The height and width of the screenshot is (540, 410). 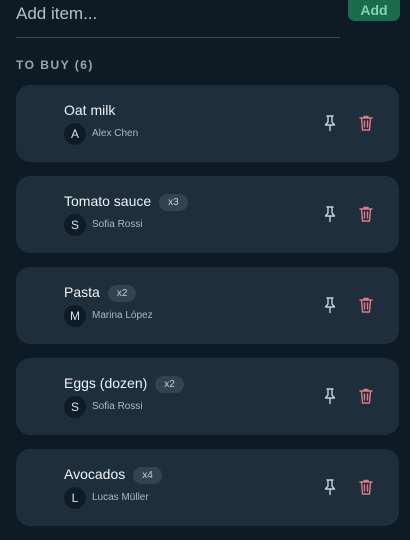 I want to click on item-name-text: Eggs (dozen), so click(x=106, y=383).